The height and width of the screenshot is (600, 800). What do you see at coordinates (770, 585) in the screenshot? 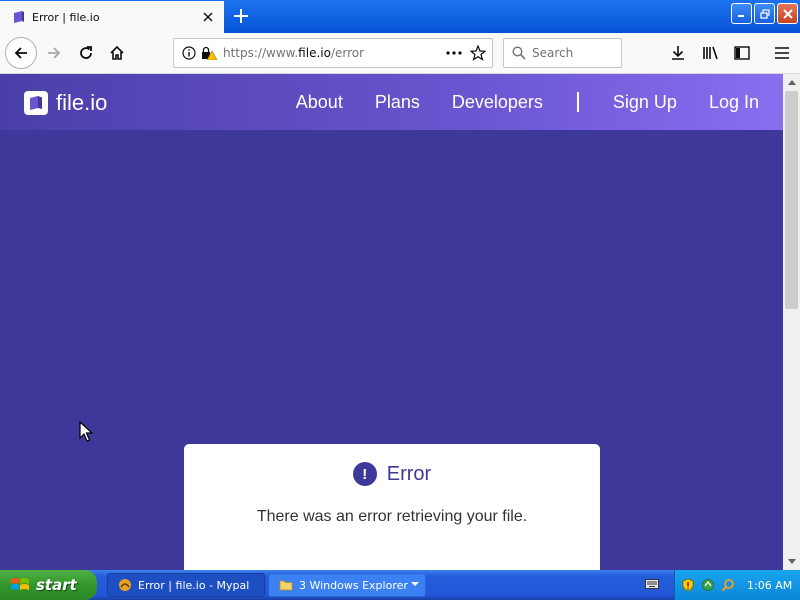
I see `clock: 1:06 AM` at bounding box center [770, 585].